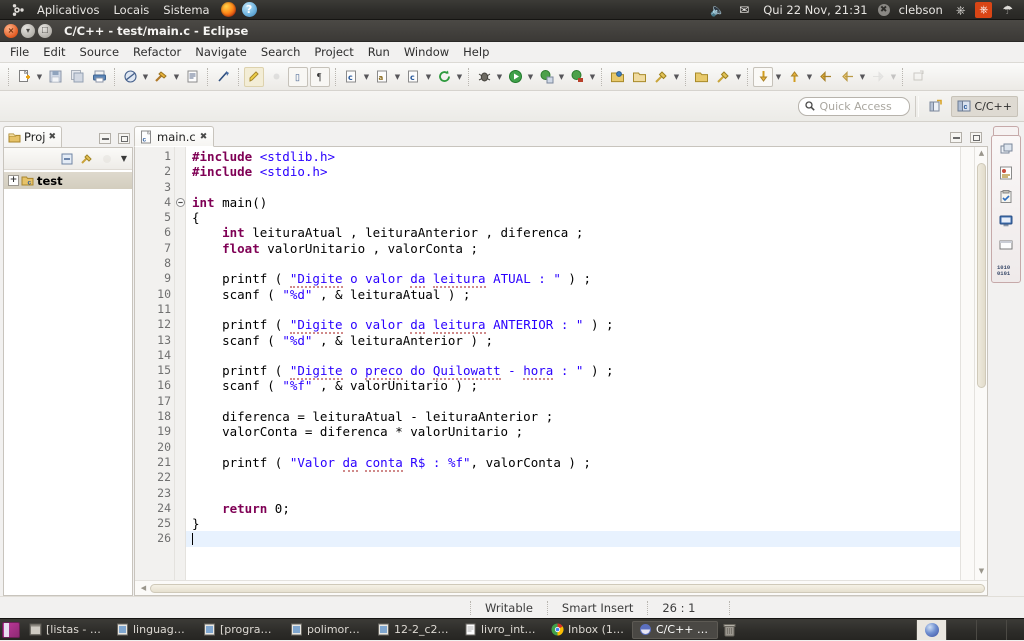 The width and height of the screenshot is (1024, 641). Describe the element at coordinates (397, 77) in the screenshot. I see `new-cpp-arrow: ▼` at that location.